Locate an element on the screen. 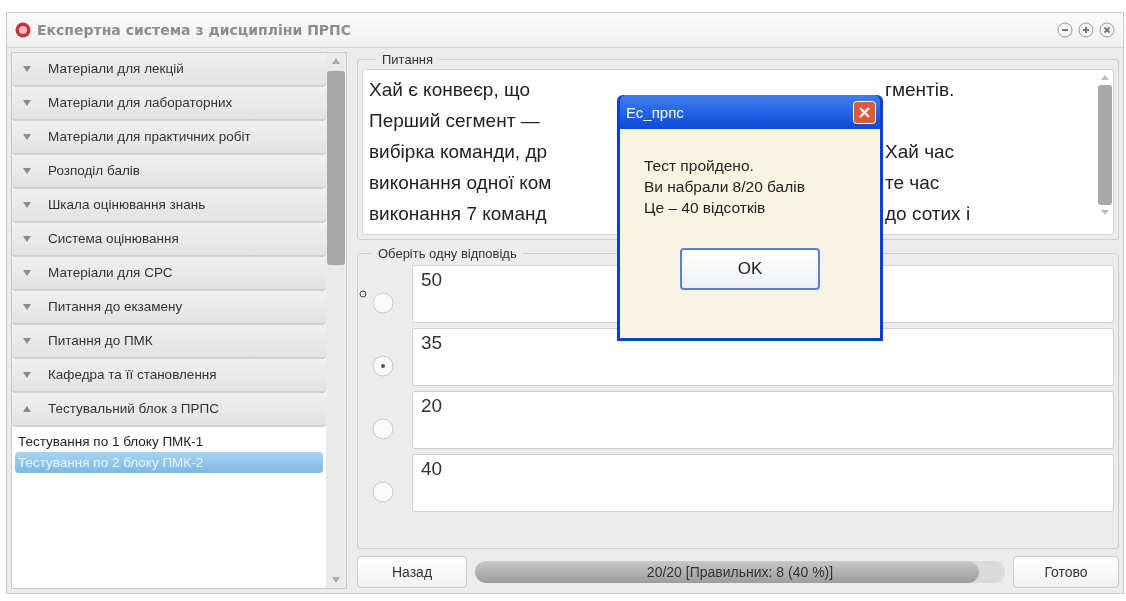  question-text: до сотих і is located at coordinates (928, 213).